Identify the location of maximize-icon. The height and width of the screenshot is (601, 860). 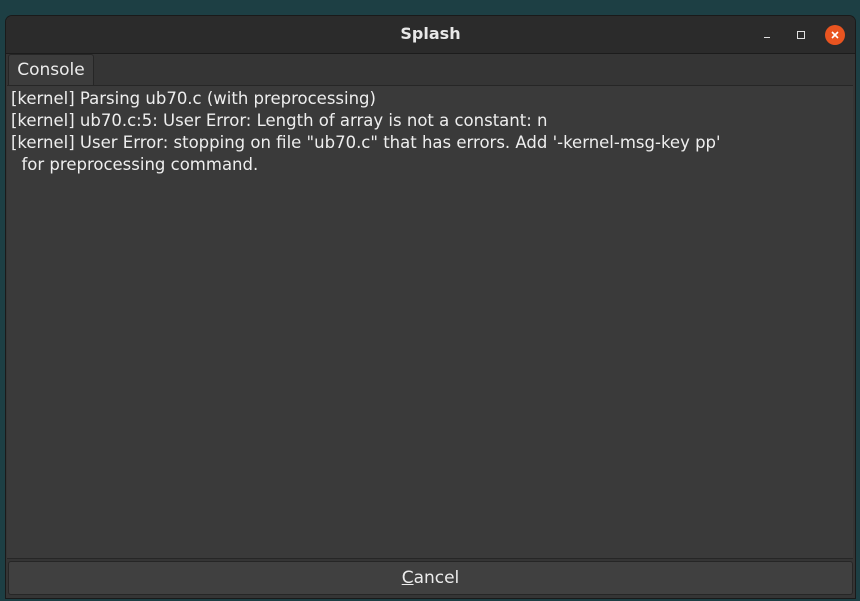
(801, 35).